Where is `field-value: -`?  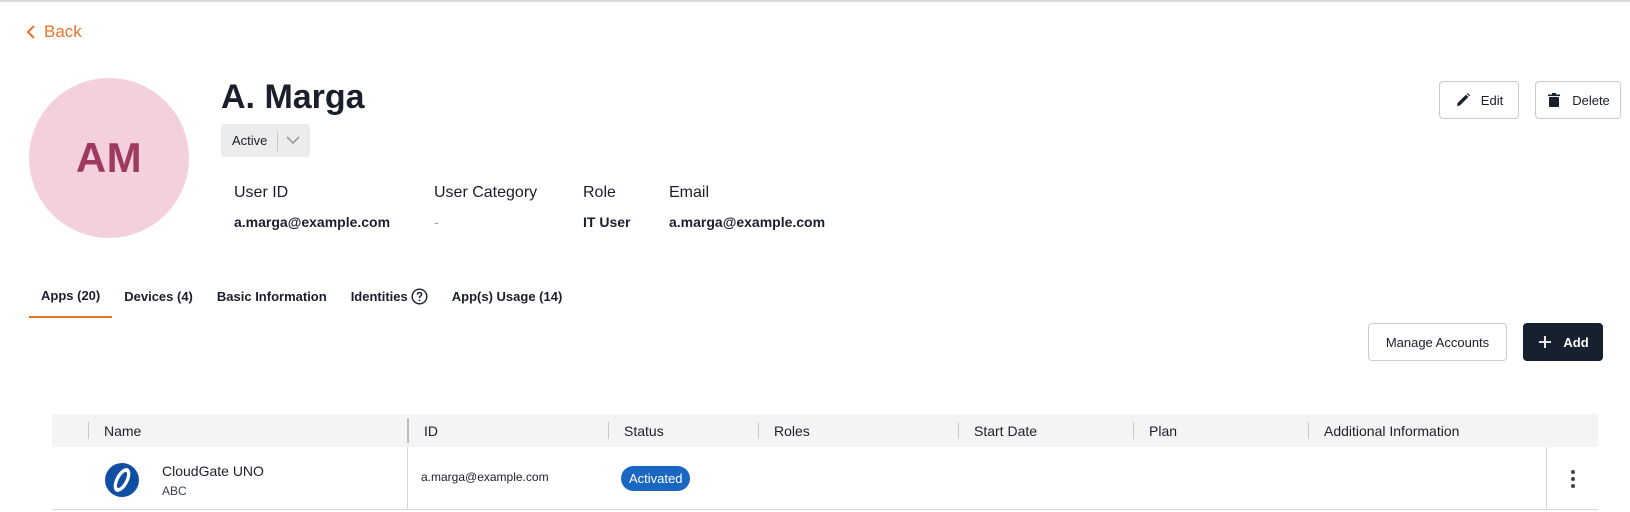
field-value: - is located at coordinates (436, 222).